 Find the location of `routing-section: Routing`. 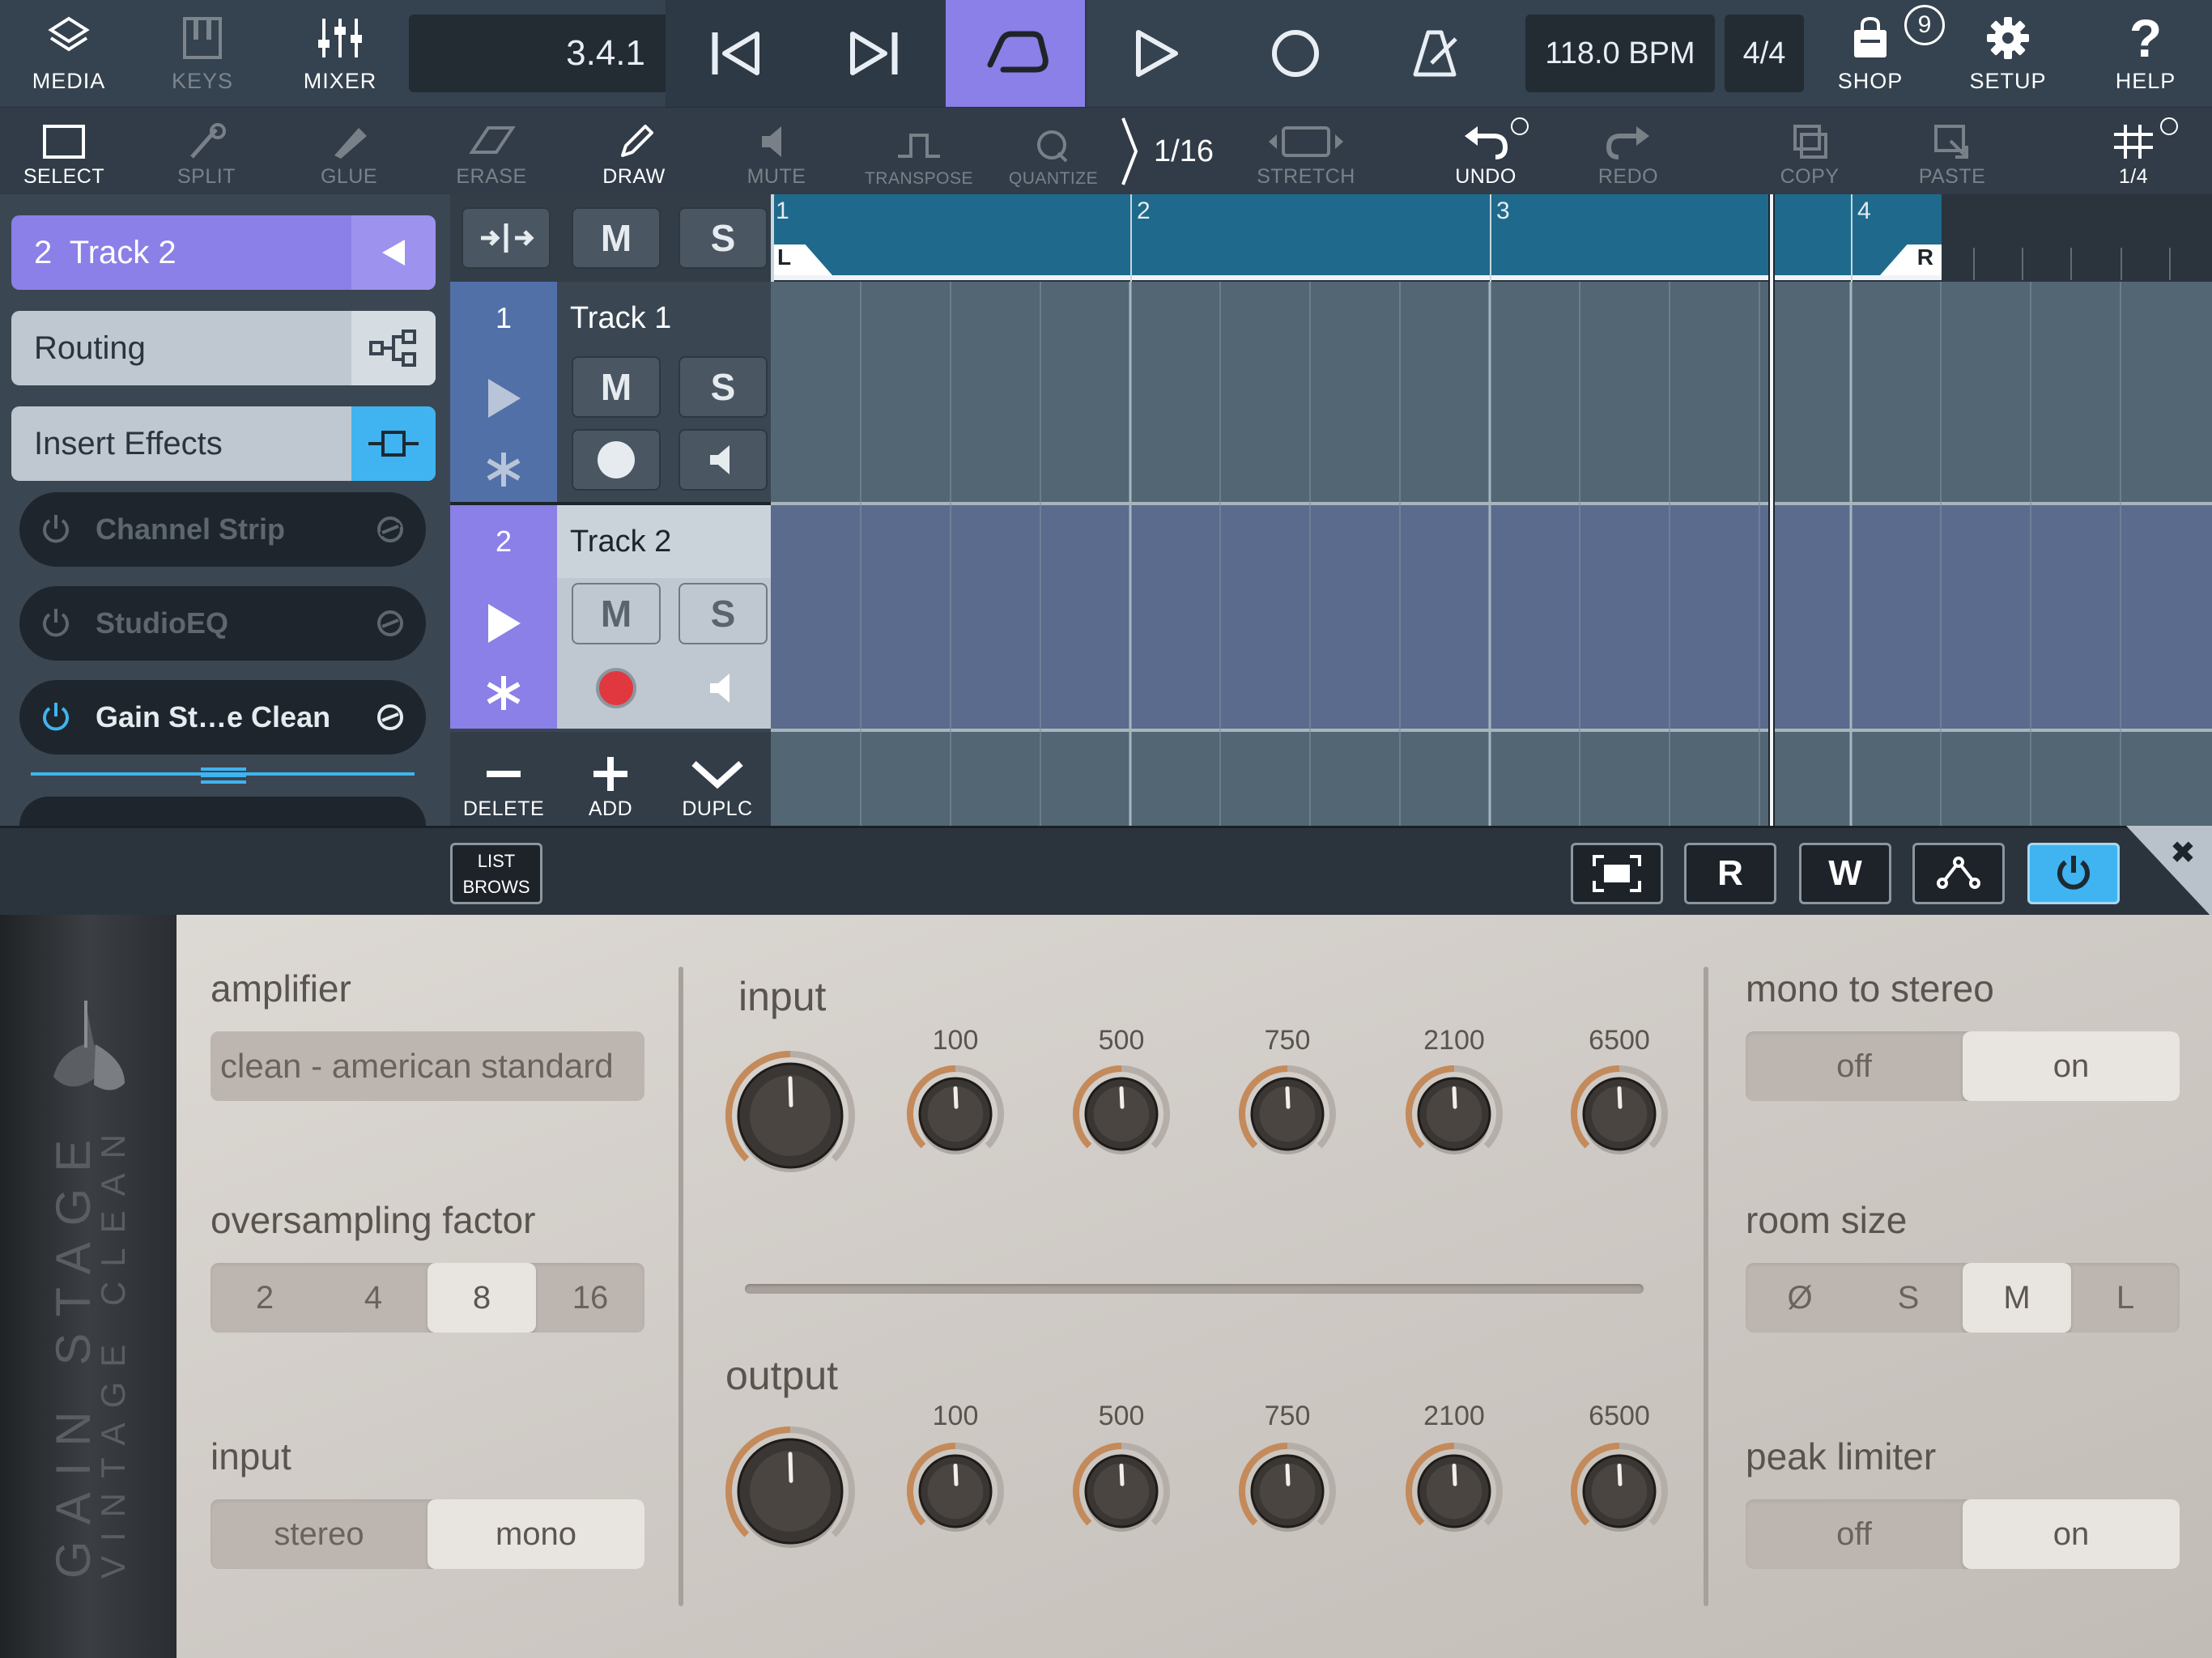

routing-section: Routing is located at coordinates (223, 348).